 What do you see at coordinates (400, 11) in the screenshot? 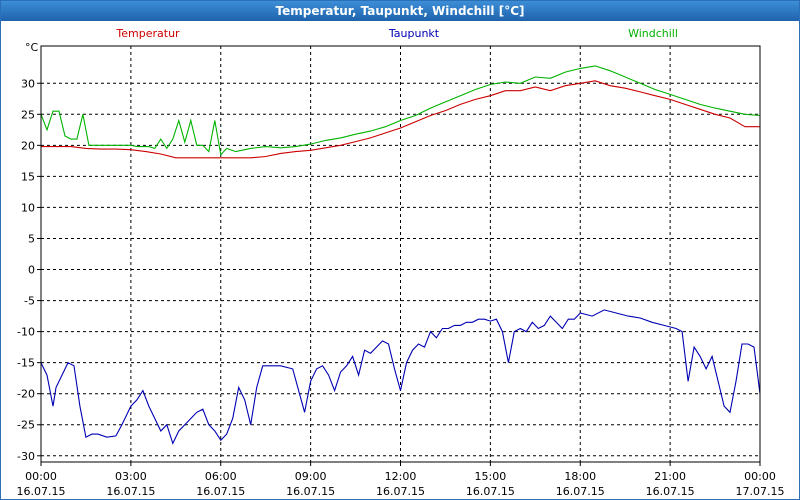
I see `window-title: Temperatur, Taupunkt, Windchill [°C]` at bounding box center [400, 11].